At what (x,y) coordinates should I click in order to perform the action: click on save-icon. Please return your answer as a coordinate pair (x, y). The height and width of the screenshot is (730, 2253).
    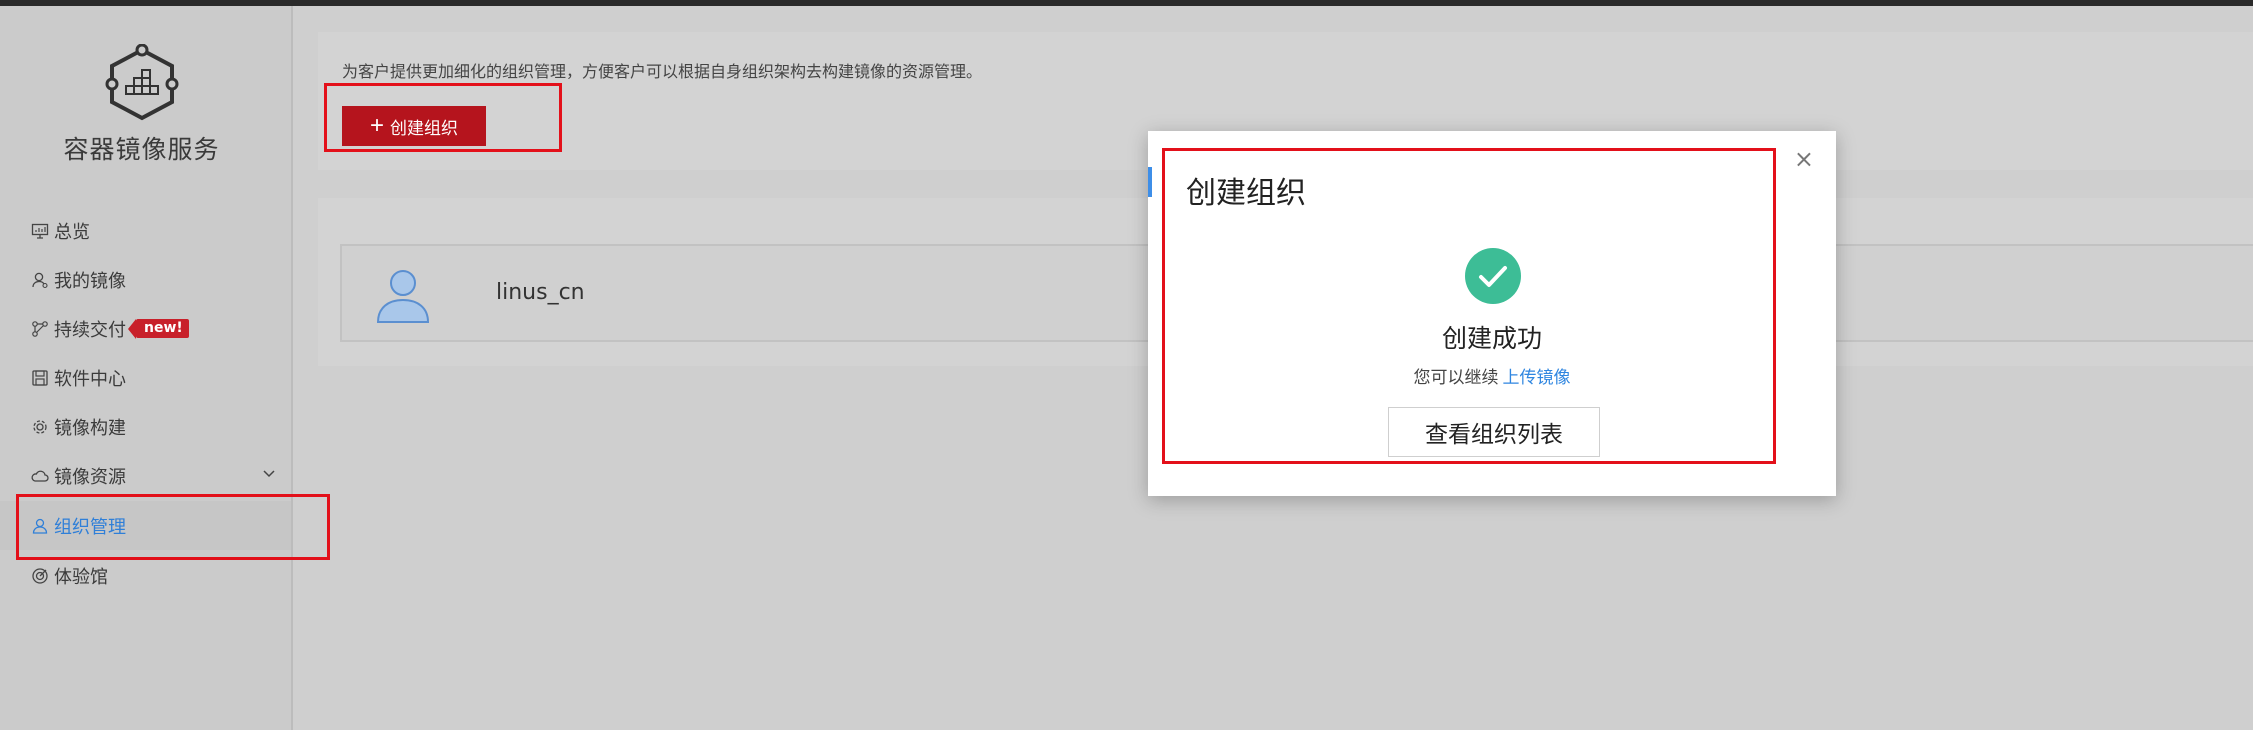
    Looking at the image, I should click on (40, 378).